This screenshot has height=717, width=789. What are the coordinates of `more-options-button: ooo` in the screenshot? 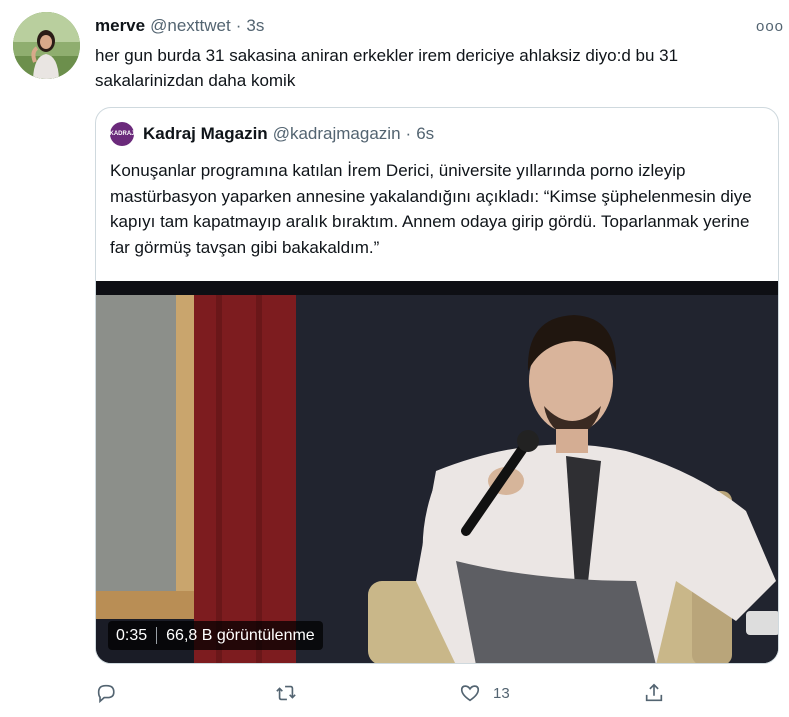 It's located at (770, 26).